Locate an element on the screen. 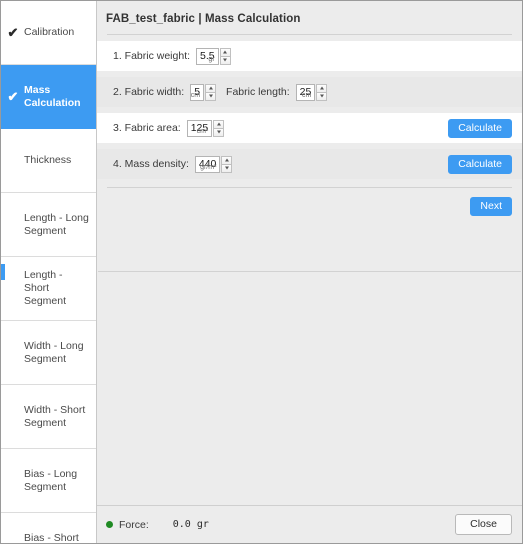  sidebar-item-label: Width - Short Segment is located at coordinates (55, 416).